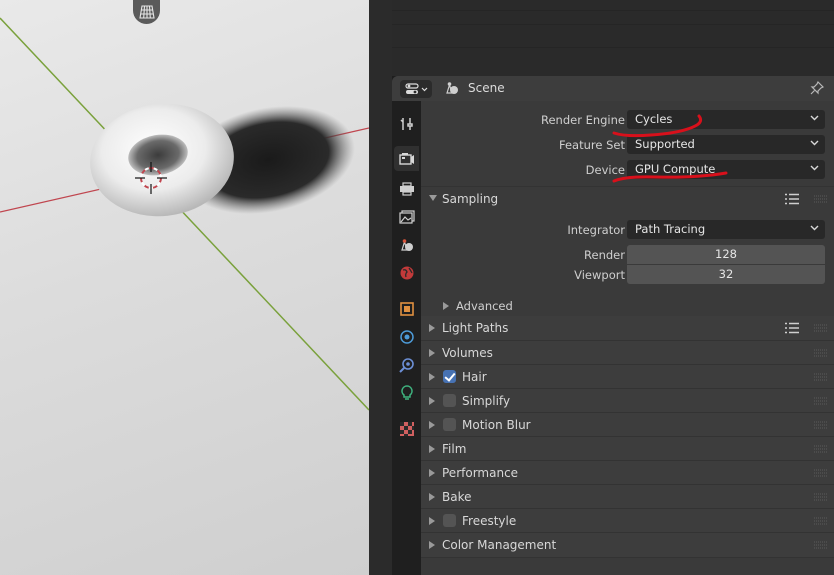 The width and height of the screenshot is (834, 575). I want to click on tab-physics, so click(406, 336).